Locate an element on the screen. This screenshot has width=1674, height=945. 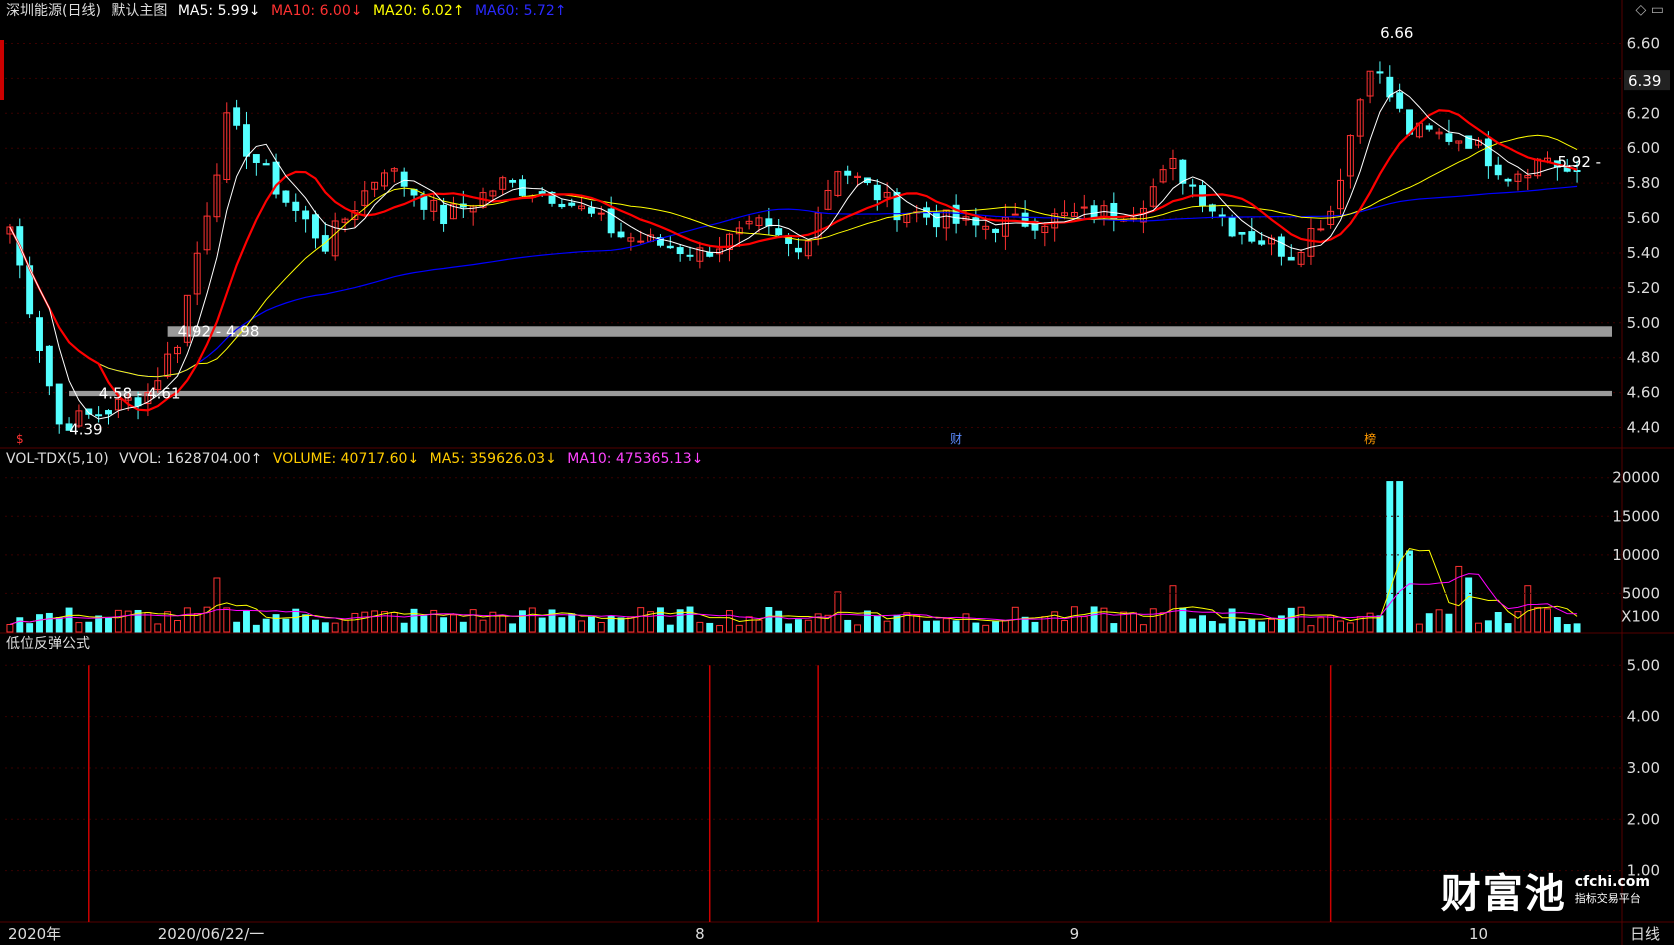
price-tick-label: 4.40 is located at coordinates (1643, 428).